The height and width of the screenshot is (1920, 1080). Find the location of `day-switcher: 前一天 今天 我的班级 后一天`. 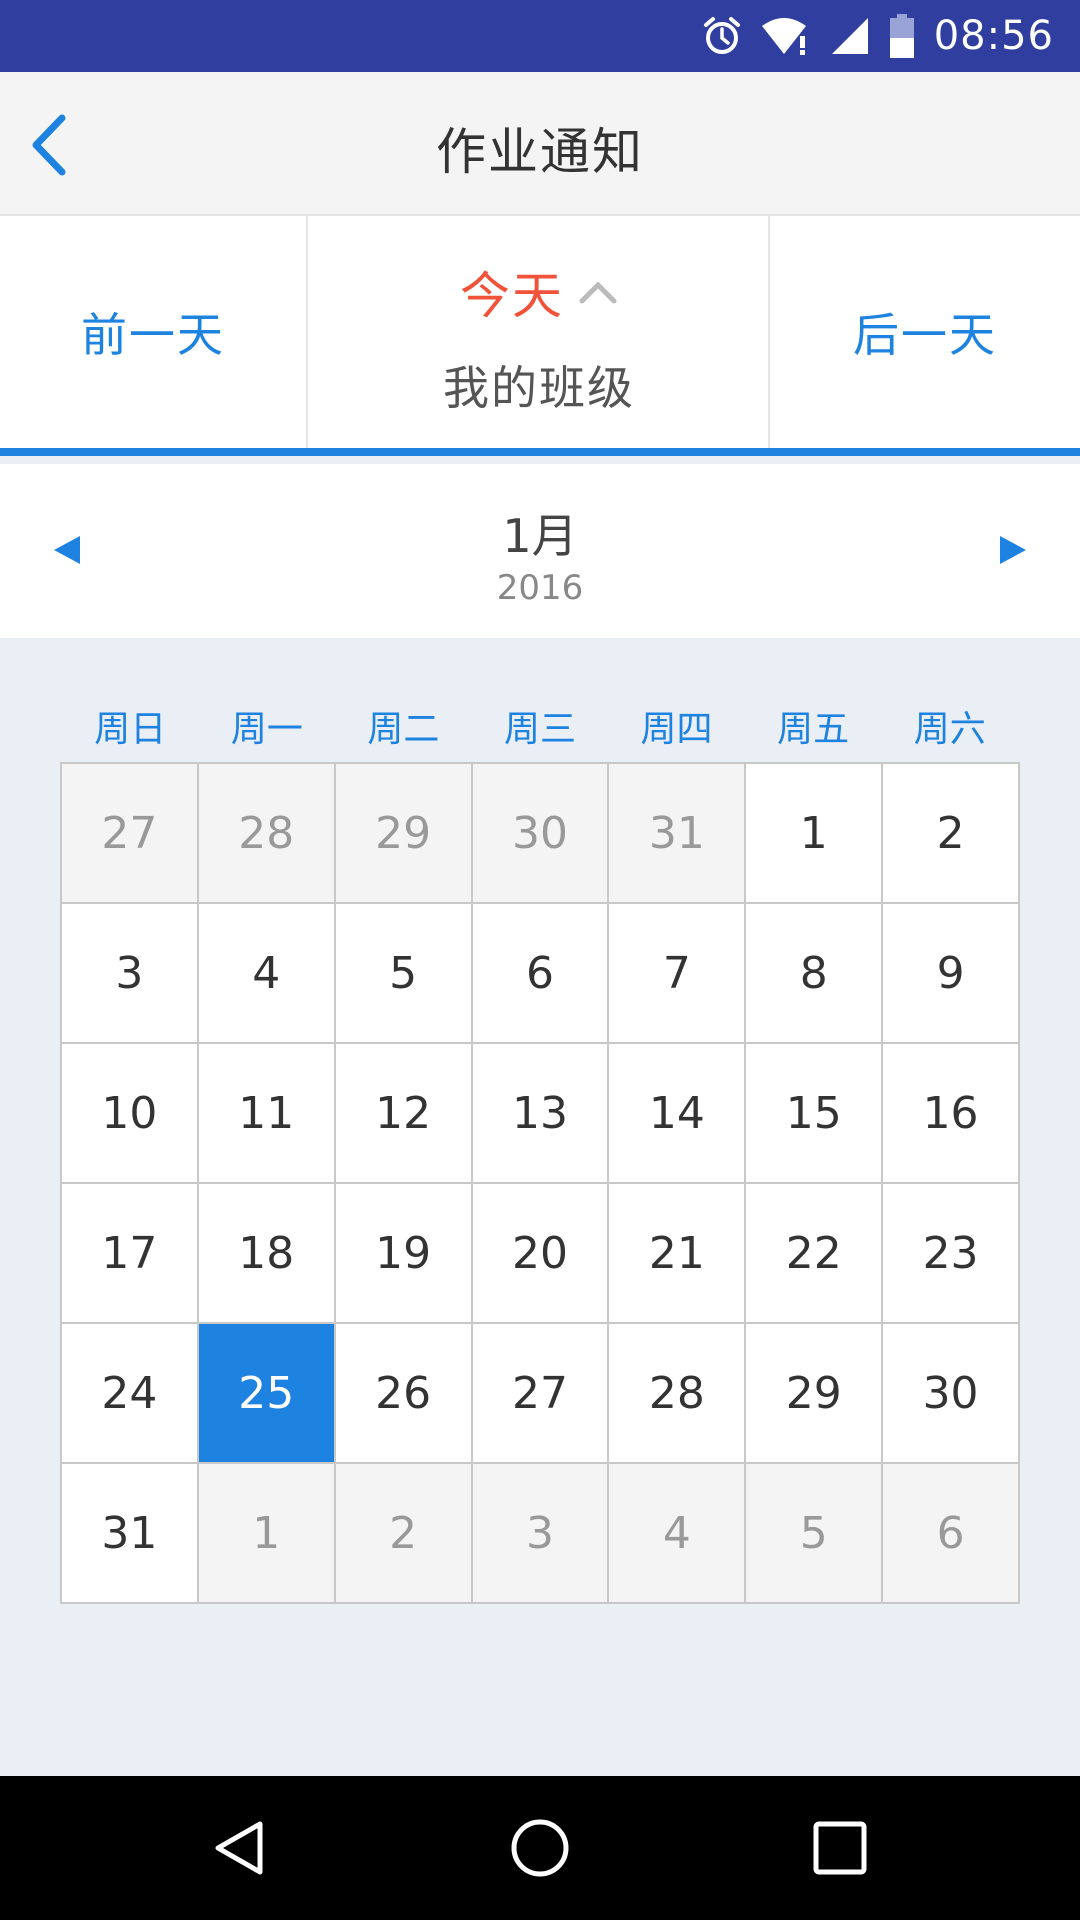

day-switcher: 前一天 今天 我的班级 后一天 is located at coordinates (540, 336).